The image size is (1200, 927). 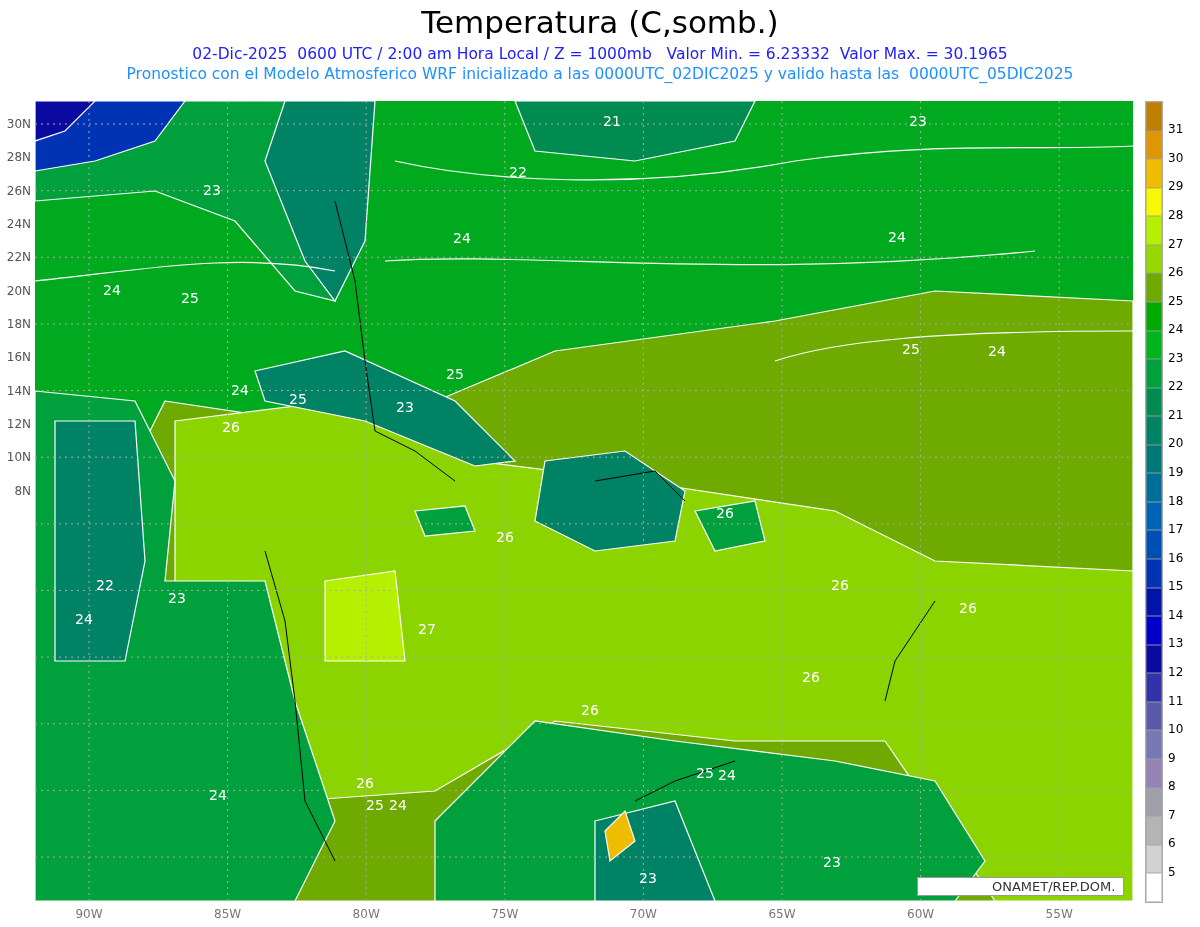 I want to click on colorbar-label: 26, so click(x=1176, y=272).